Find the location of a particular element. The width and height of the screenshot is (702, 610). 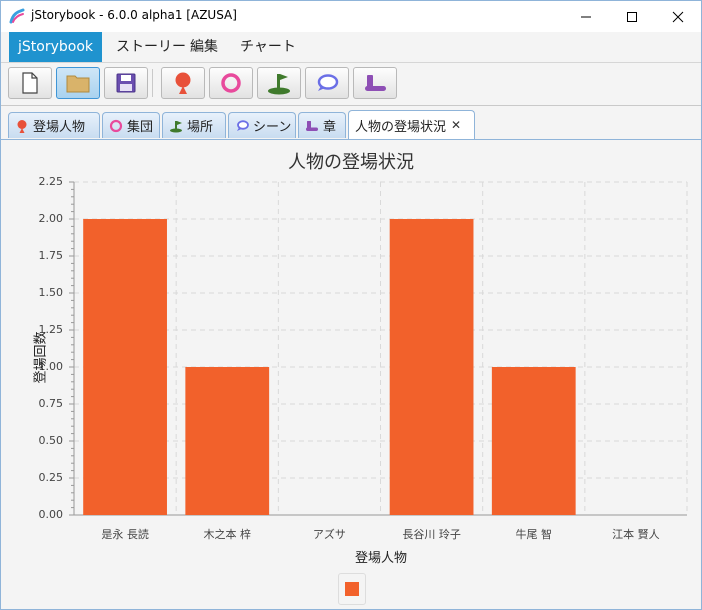

x-axis-label: 登場人物 is located at coordinates (380, 558).